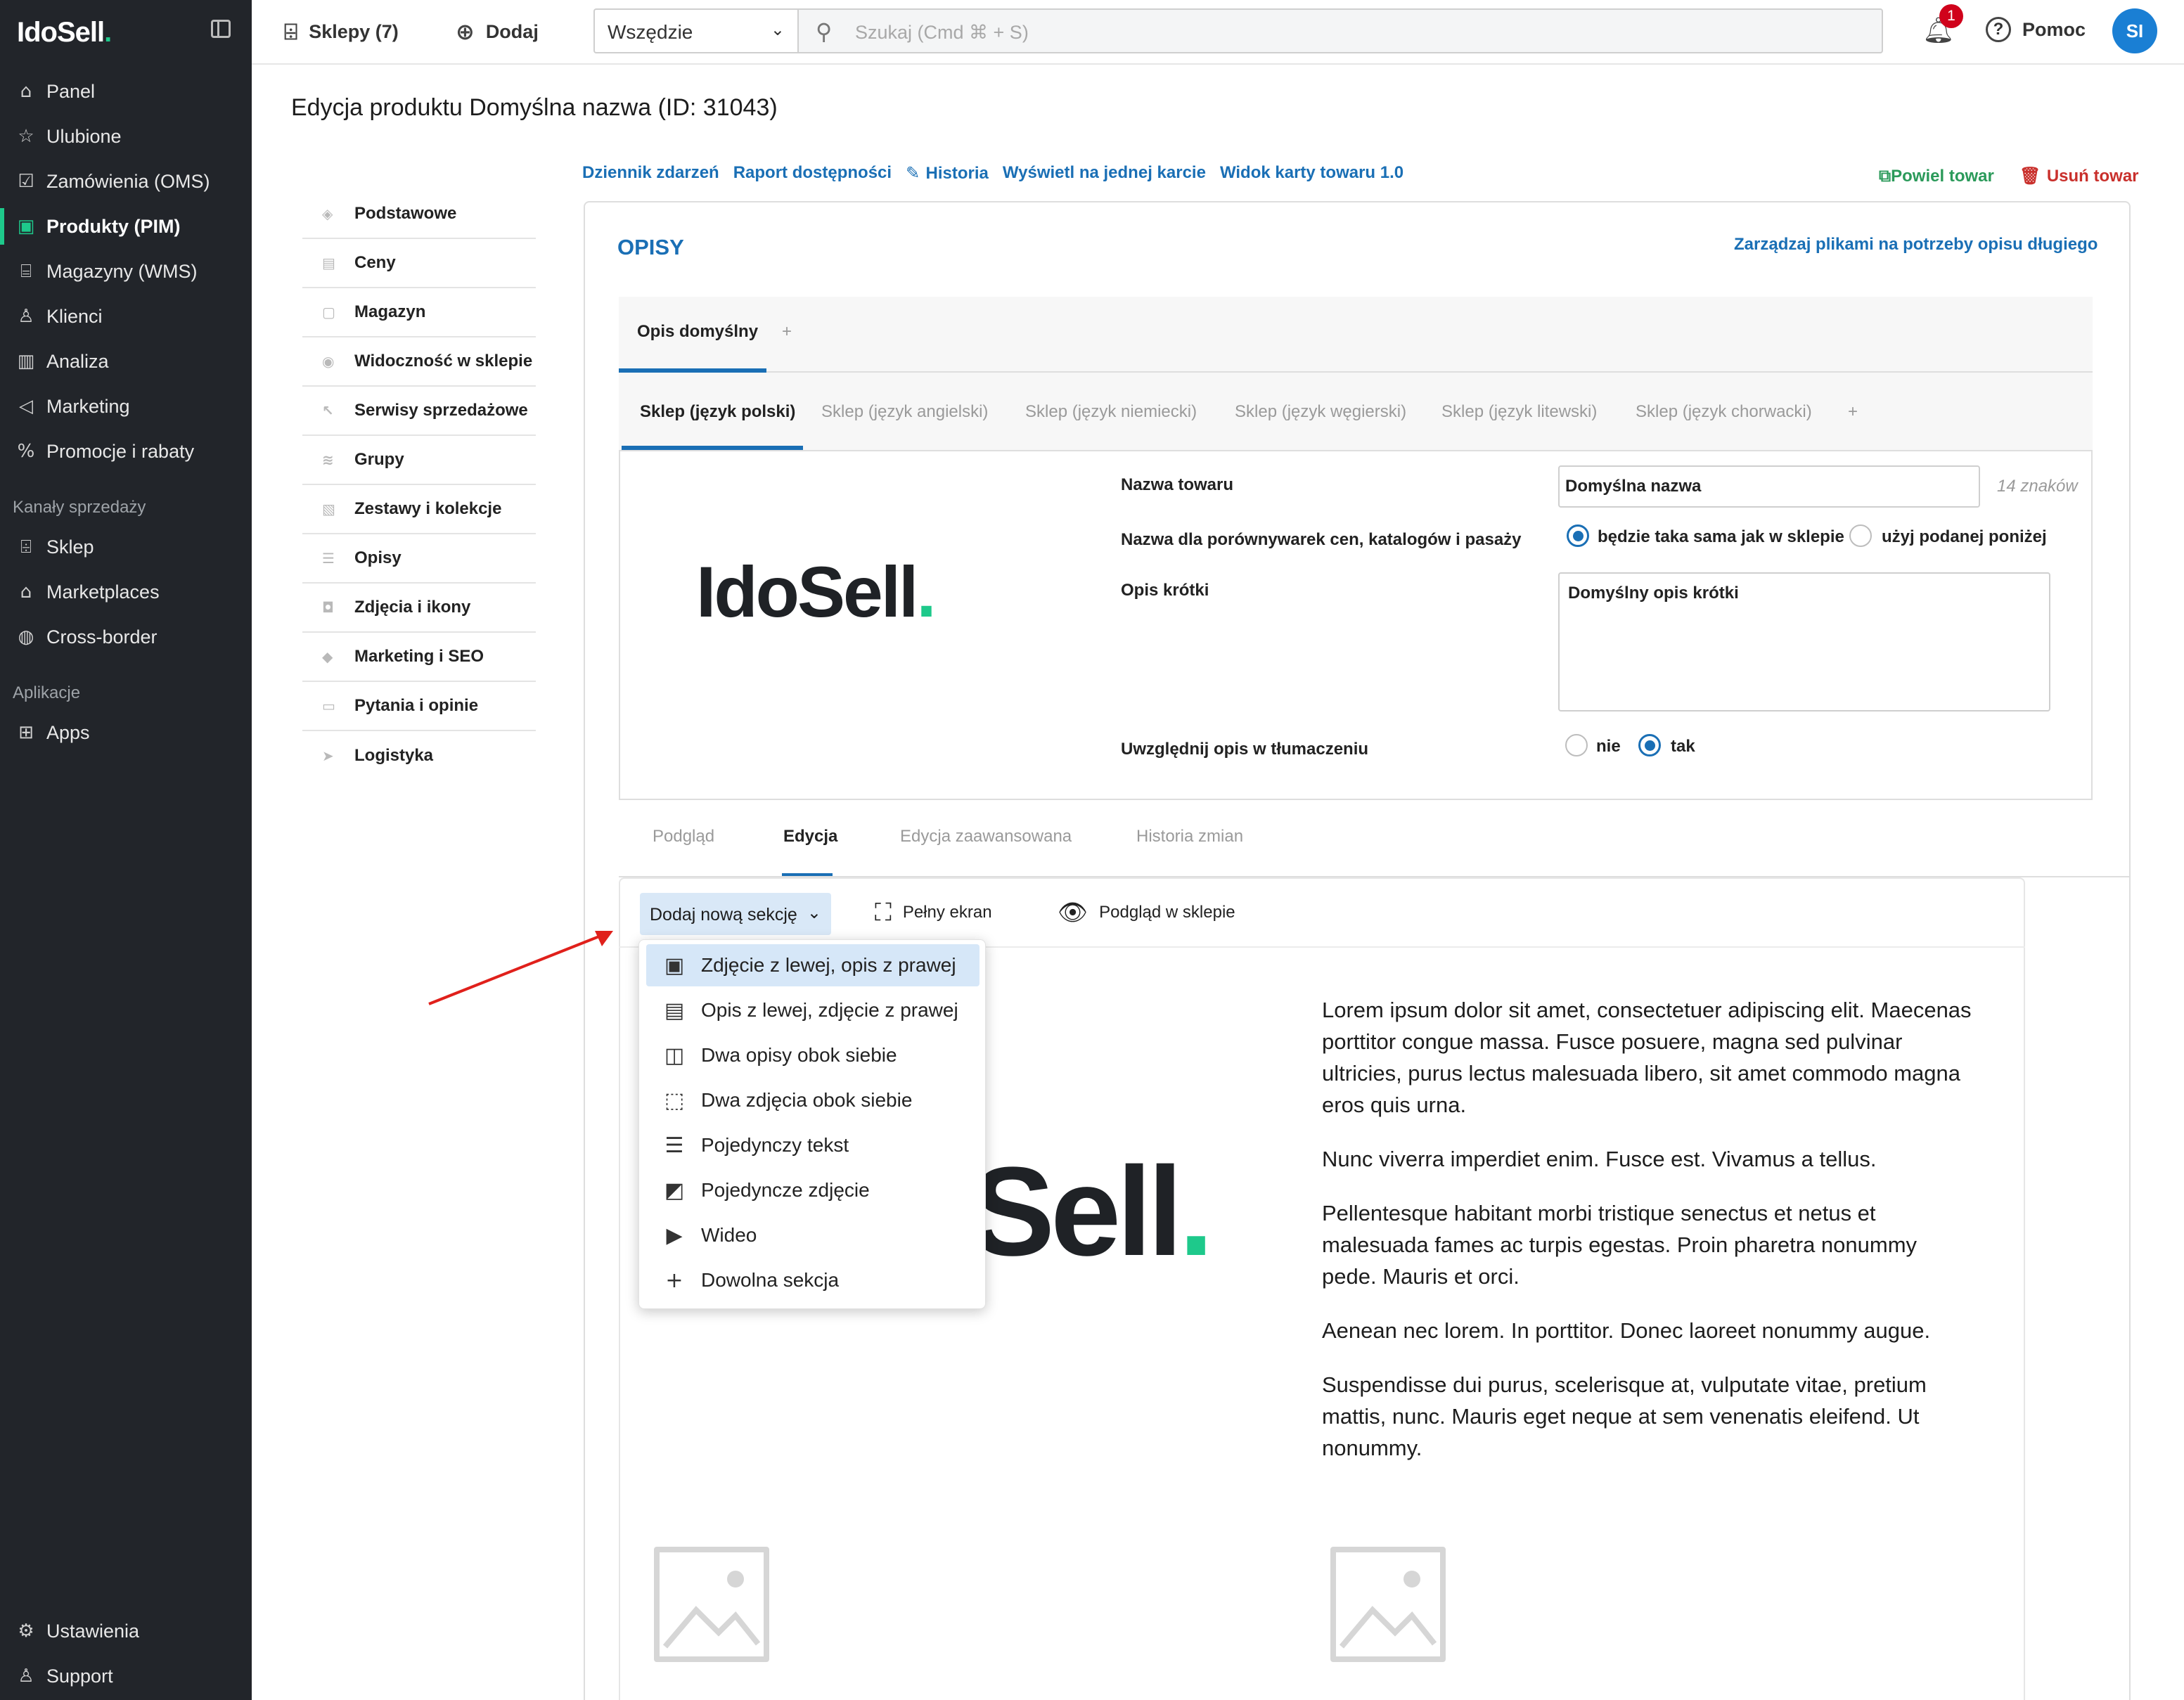  What do you see at coordinates (26, 91) in the screenshot?
I see `home-icon: ⌂` at bounding box center [26, 91].